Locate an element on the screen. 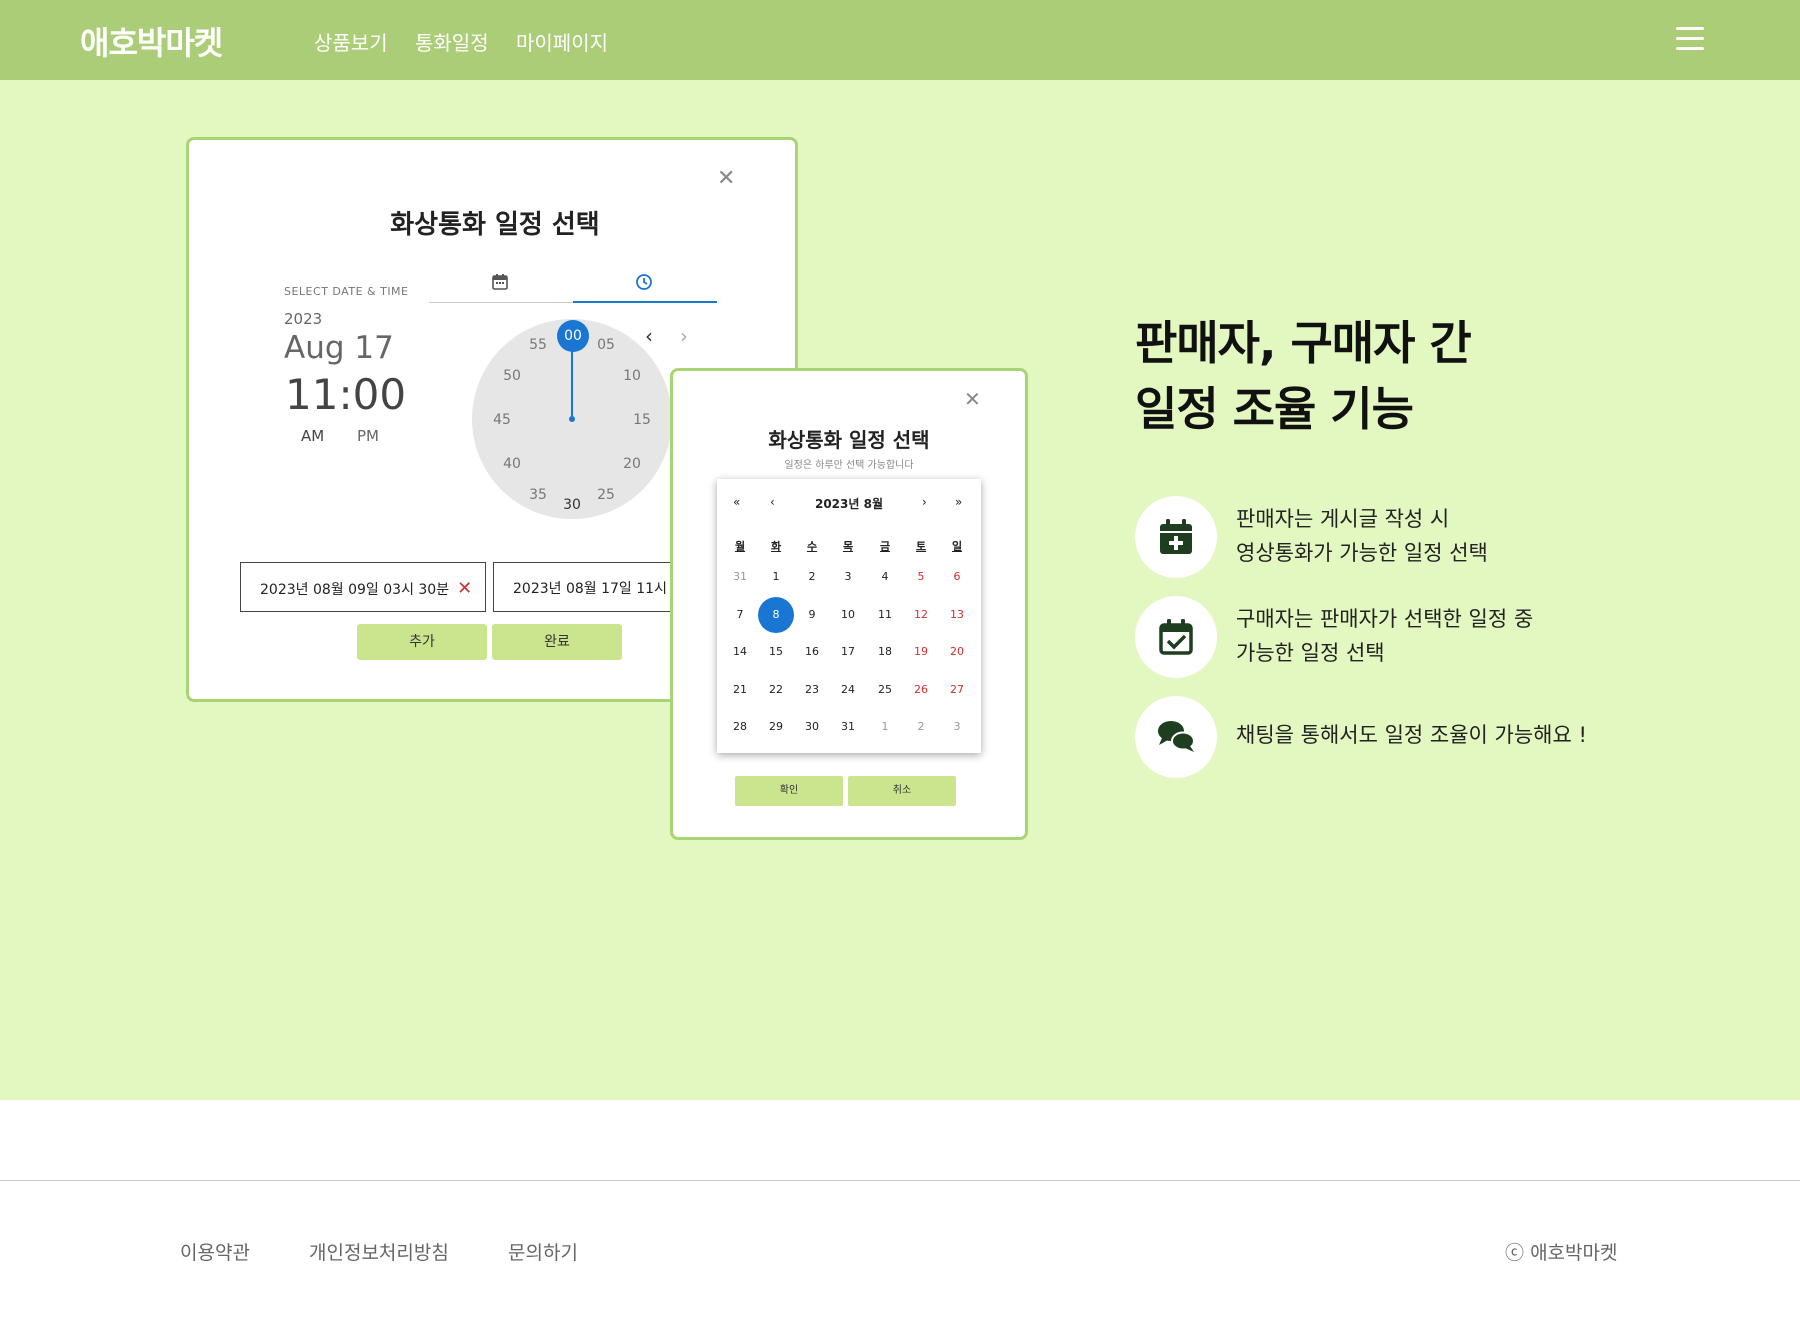  add-button: 추가 is located at coordinates (422, 642).